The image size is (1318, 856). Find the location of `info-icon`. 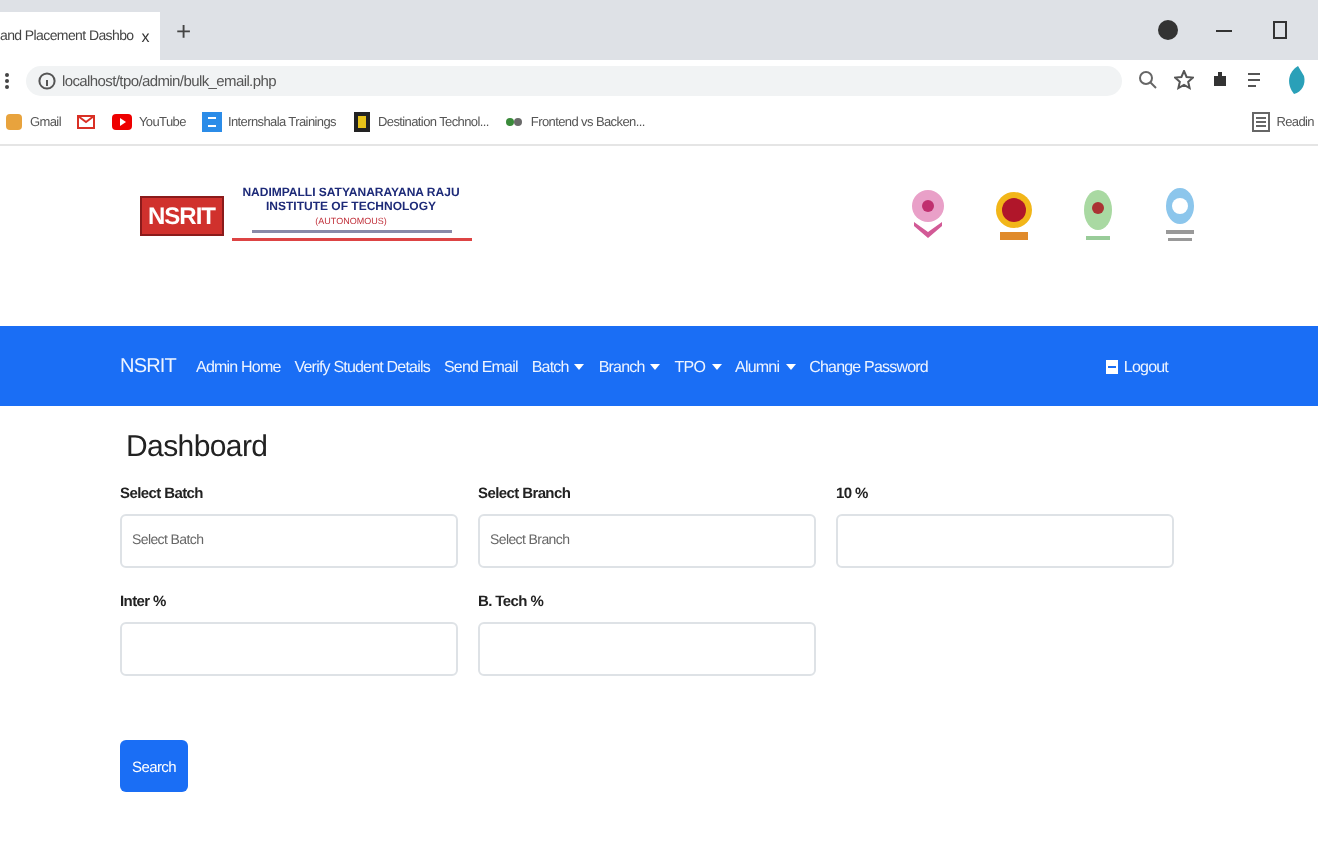

info-icon is located at coordinates (47, 80).